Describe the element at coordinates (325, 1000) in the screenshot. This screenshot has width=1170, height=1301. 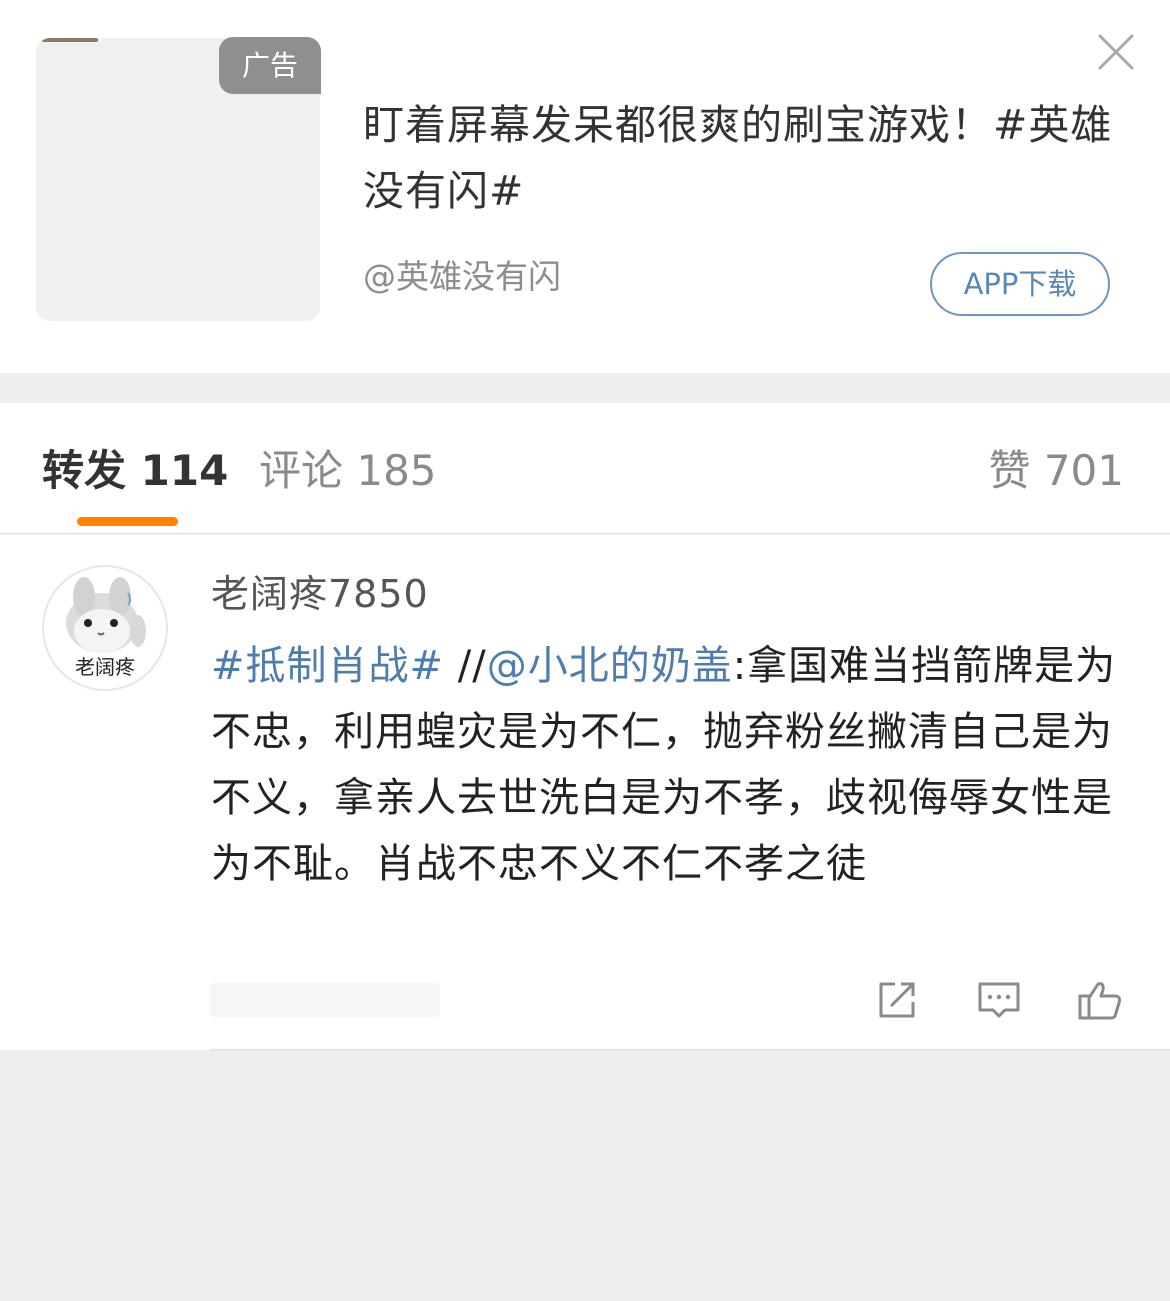
I see `timestamp-placeholder` at that location.